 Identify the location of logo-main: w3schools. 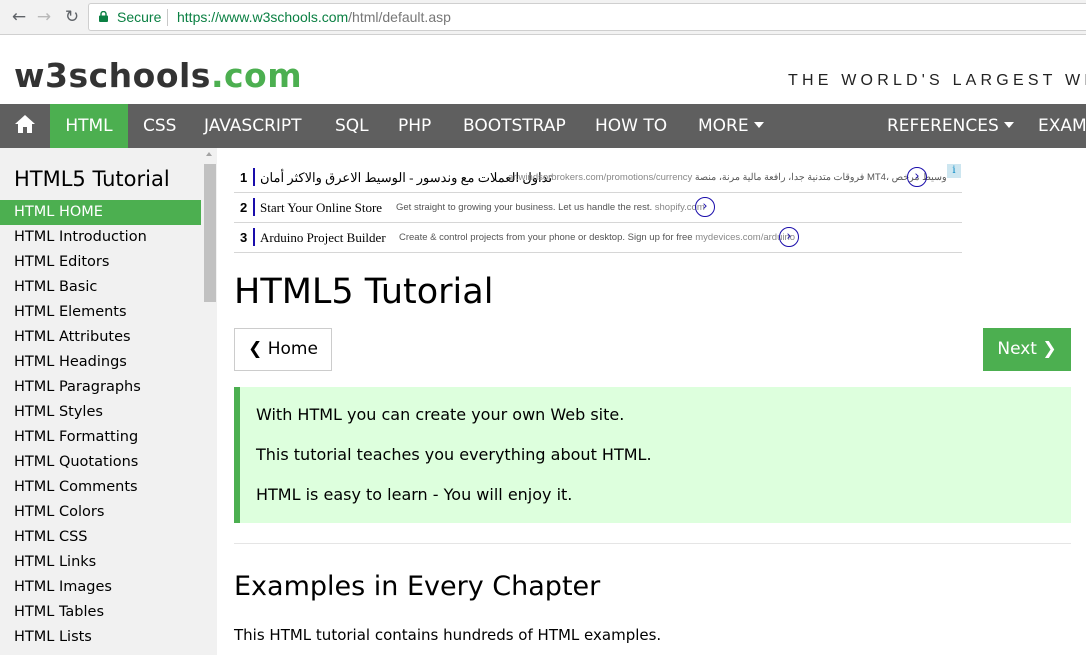
(112, 75).